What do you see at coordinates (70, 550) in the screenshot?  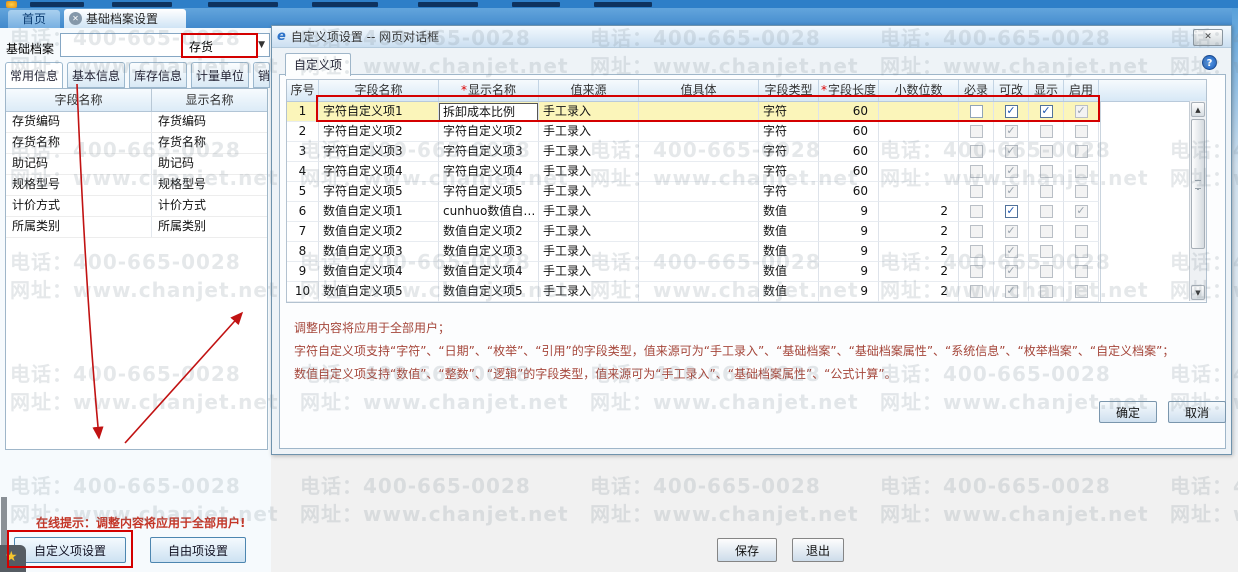 I see `custom-item-settings-button: 自定义项设置` at bounding box center [70, 550].